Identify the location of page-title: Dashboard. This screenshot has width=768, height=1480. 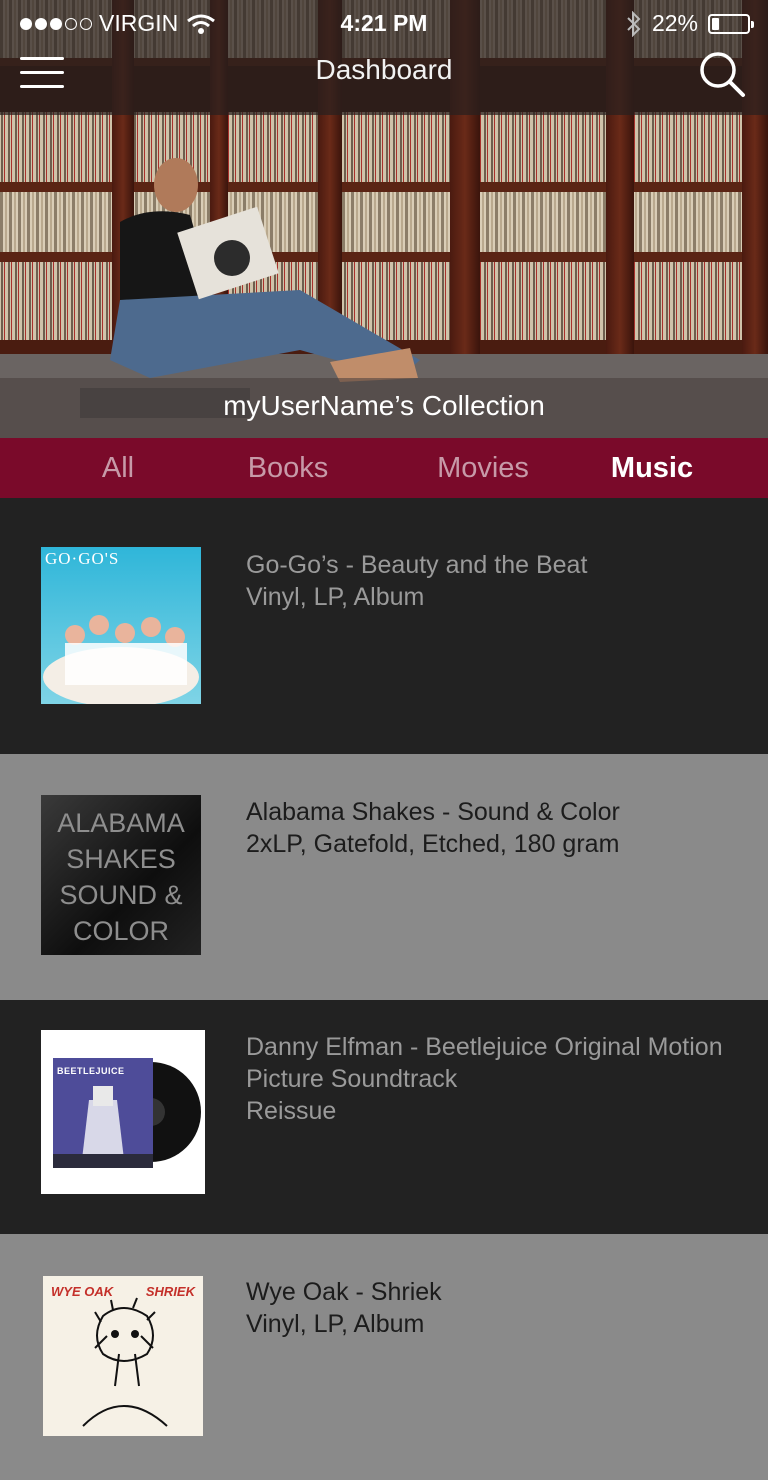
(384, 69).